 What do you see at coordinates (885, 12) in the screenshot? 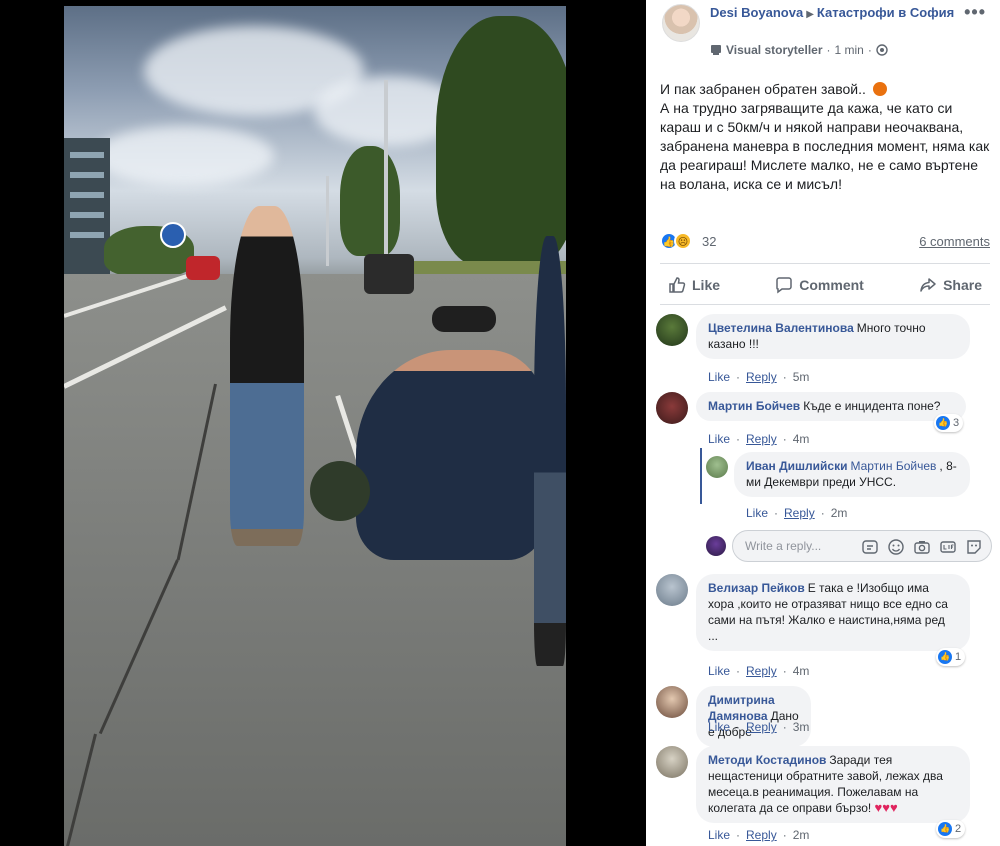
I see `group-name: Катастрофи в София` at bounding box center [885, 12].